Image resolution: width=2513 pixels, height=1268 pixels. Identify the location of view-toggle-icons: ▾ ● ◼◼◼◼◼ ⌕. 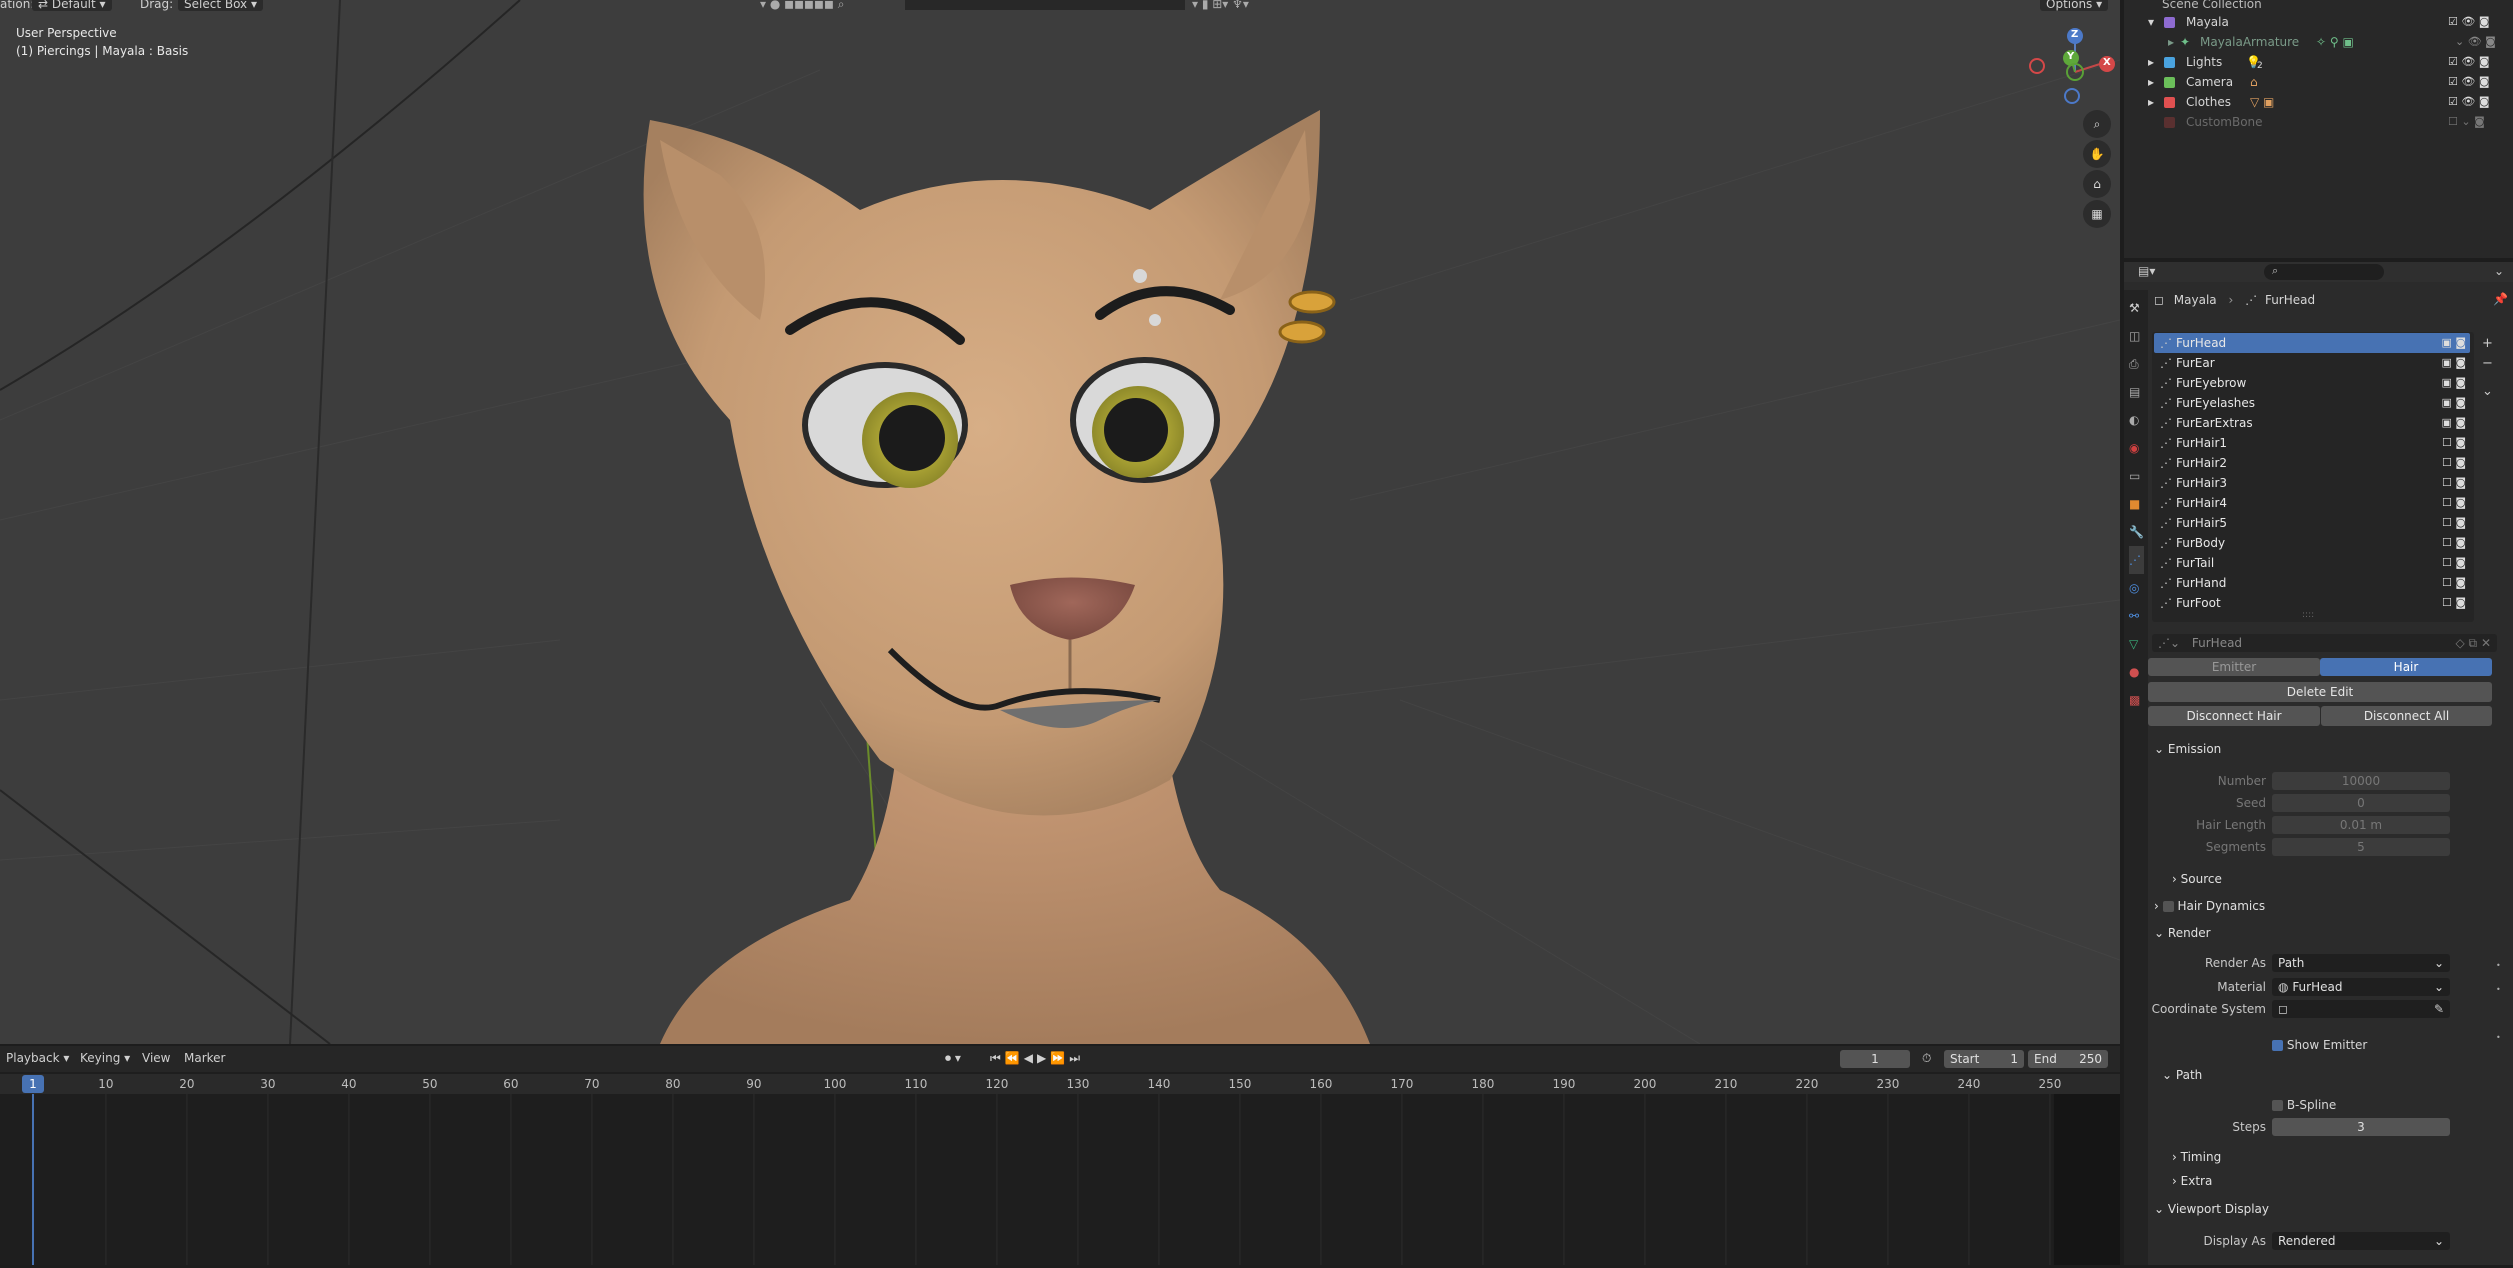
(802, 6).